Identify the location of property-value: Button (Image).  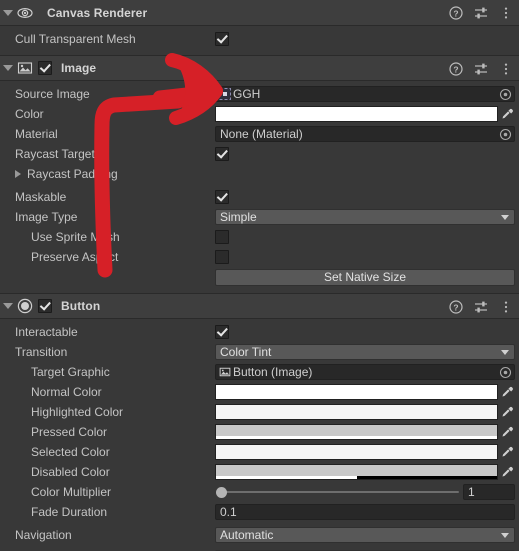
(367, 372).